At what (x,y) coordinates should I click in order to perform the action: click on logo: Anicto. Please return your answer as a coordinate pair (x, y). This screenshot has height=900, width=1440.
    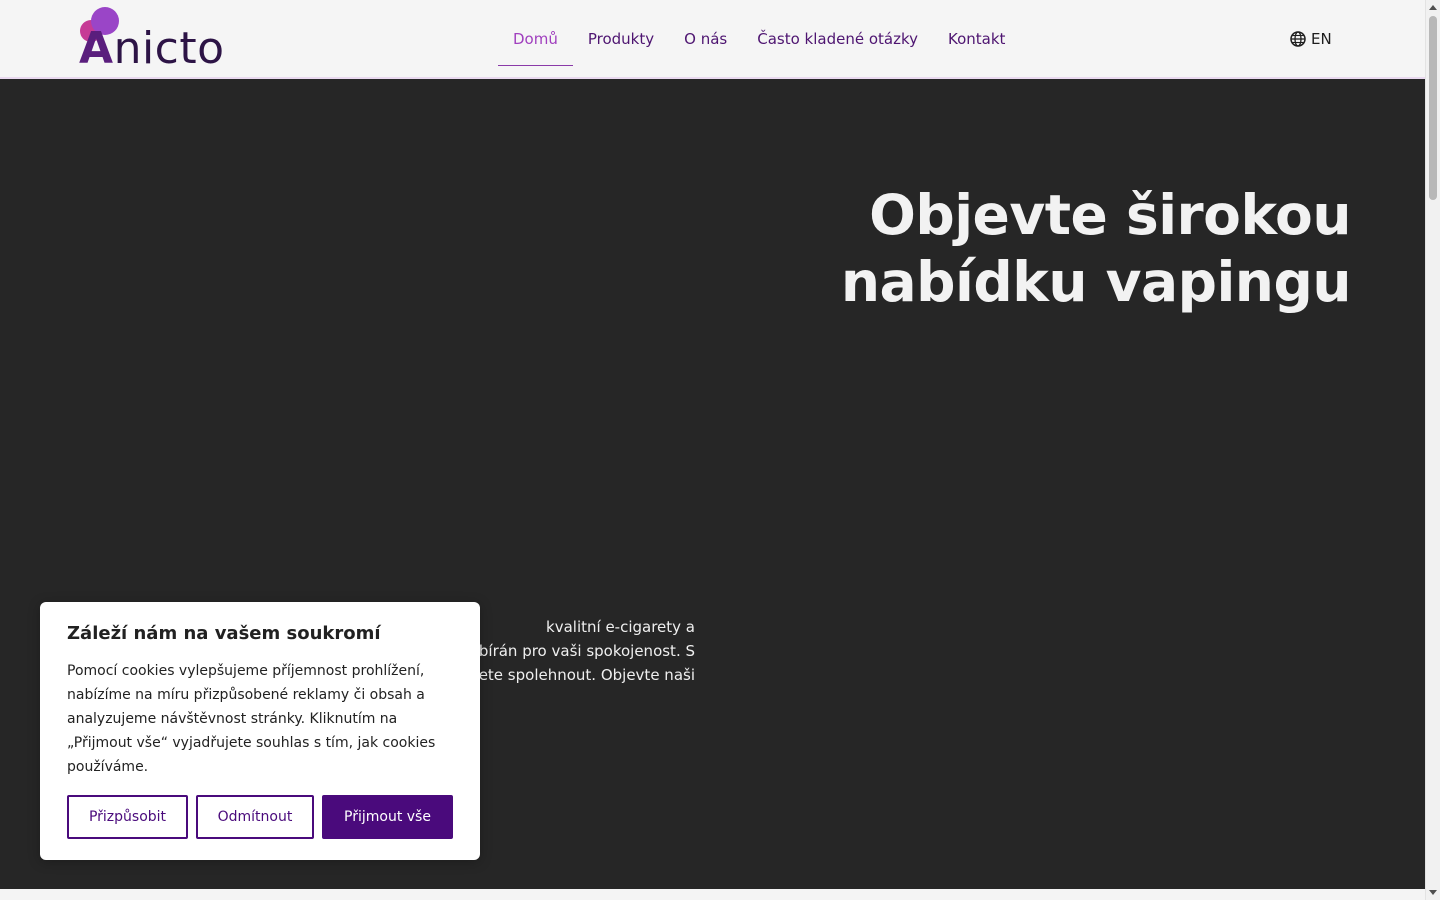
    Looking at the image, I should click on (159, 41).